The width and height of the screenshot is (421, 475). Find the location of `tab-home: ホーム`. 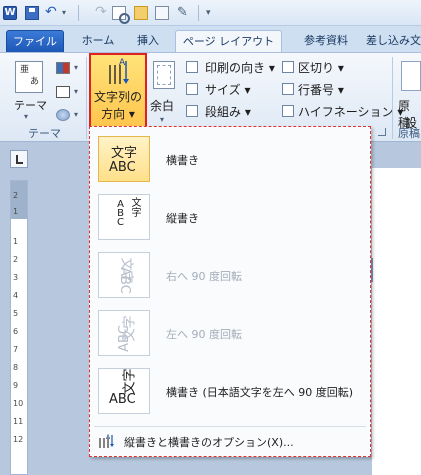

tab-home: ホーム is located at coordinates (98, 41).